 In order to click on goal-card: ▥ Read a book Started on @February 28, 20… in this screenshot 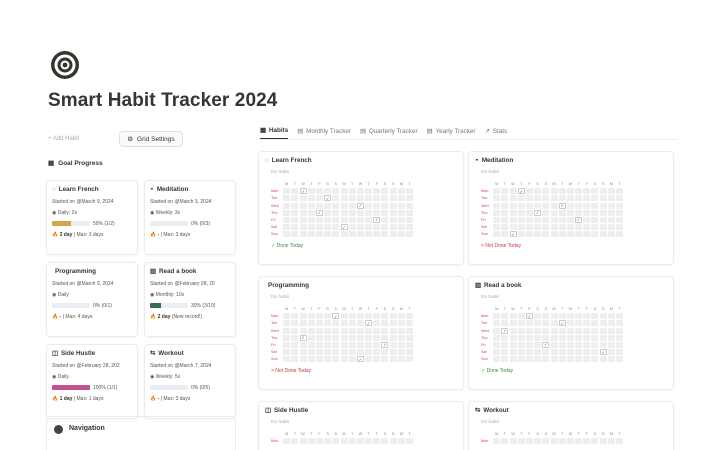, I will do `click(190, 299)`.